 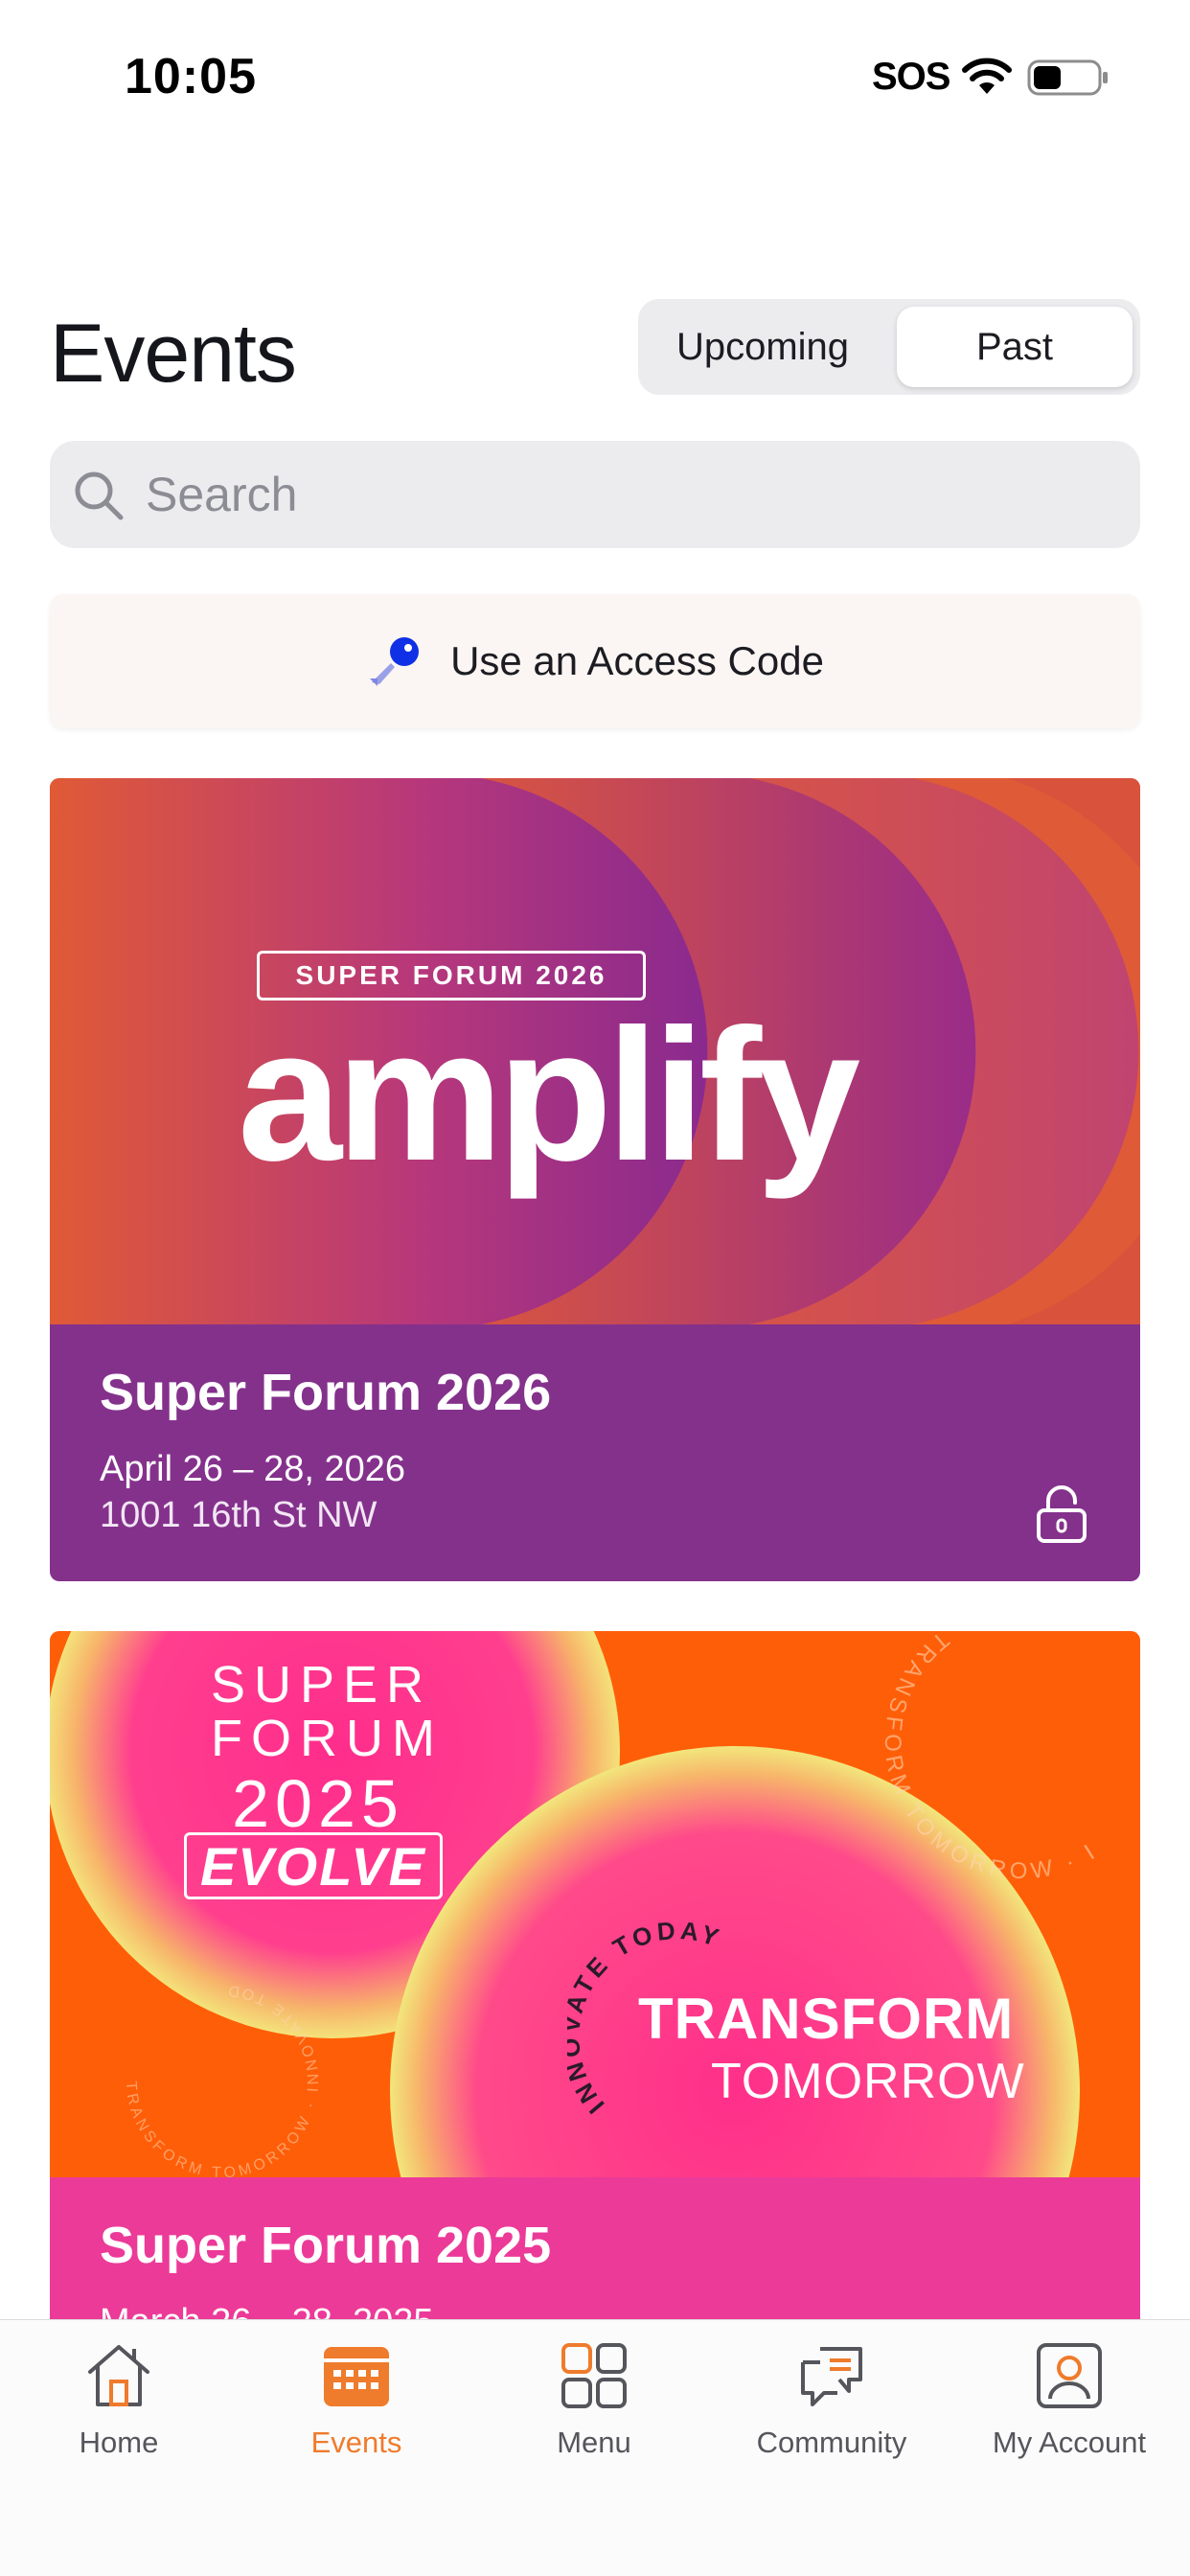 What do you see at coordinates (987, 76) in the screenshot?
I see `wifi-icon` at bounding box center [987, 76].